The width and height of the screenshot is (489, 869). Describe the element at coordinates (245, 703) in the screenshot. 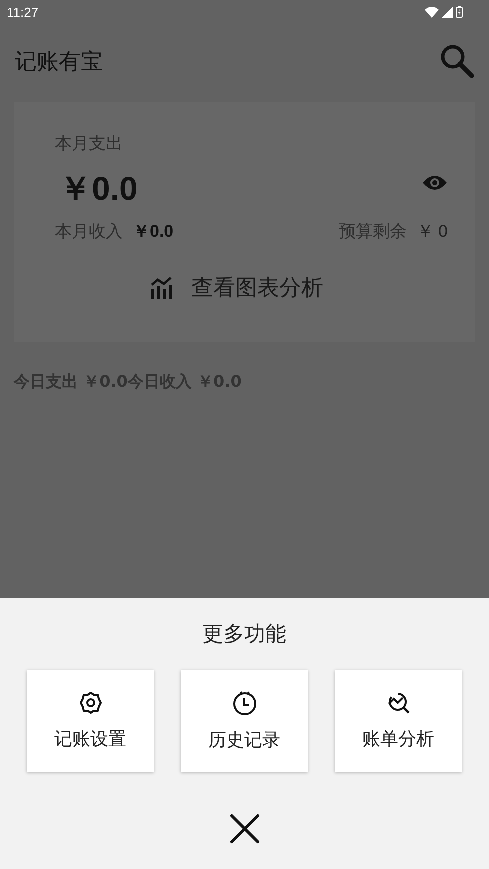

I see `clock-icon` at that location.